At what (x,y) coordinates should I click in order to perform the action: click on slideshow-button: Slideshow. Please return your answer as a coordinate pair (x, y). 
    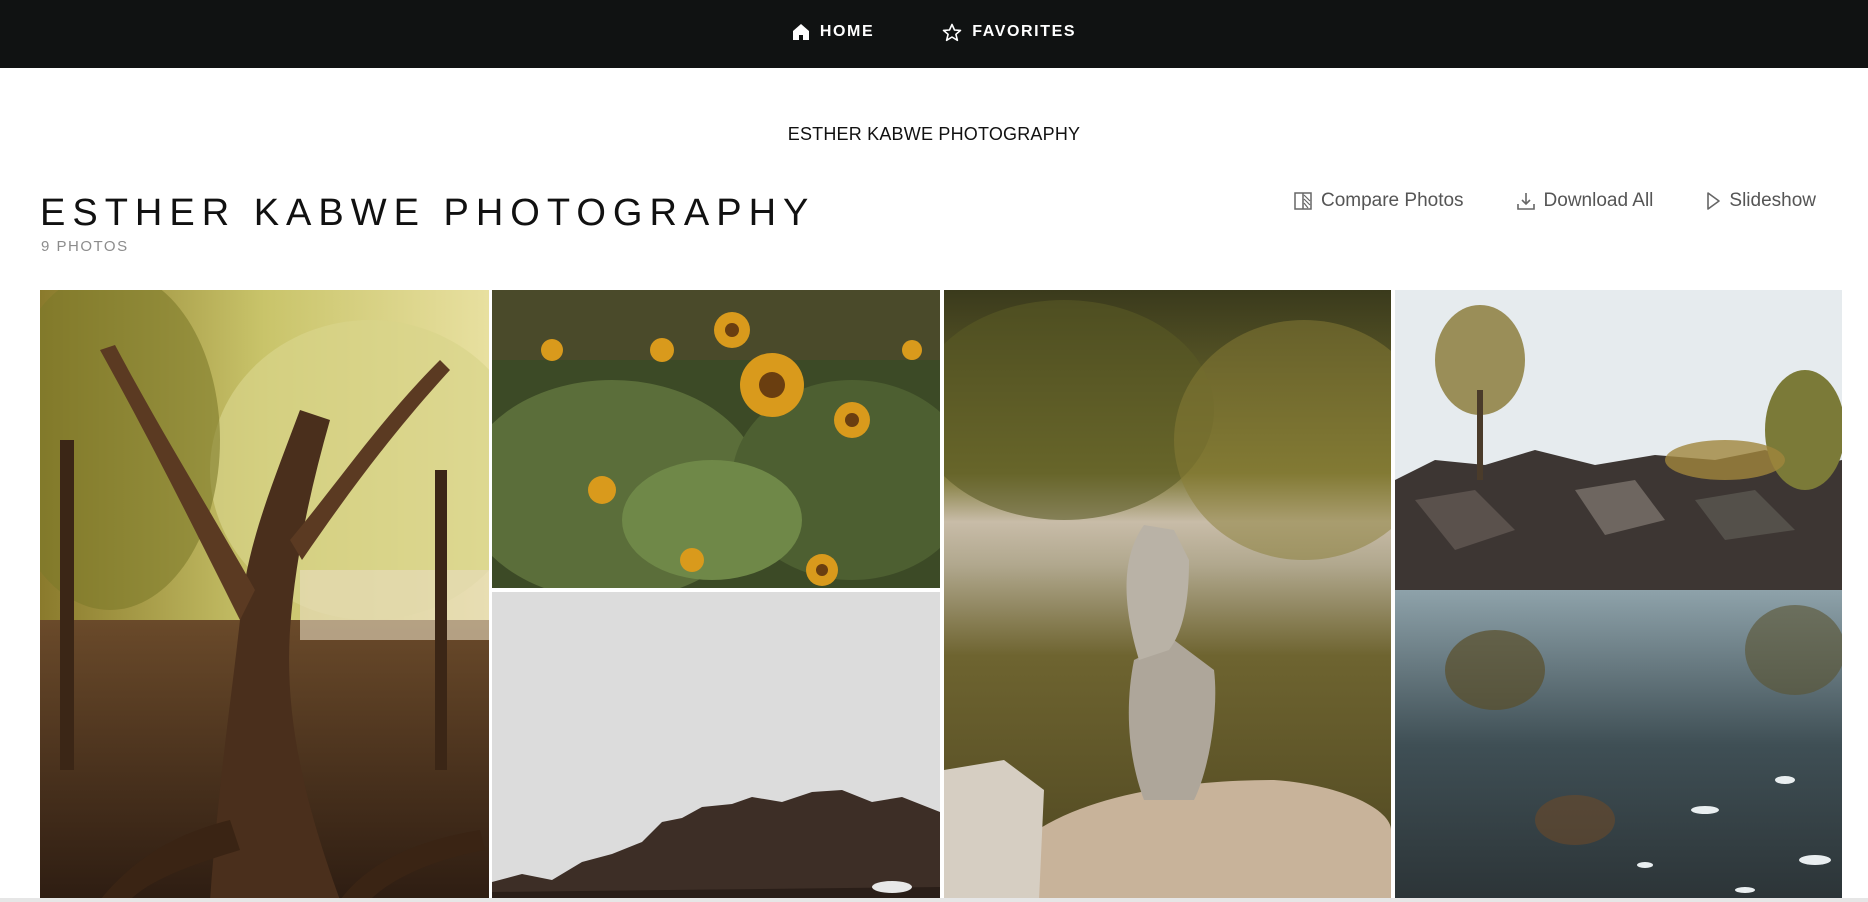
    Looking at the image, I should click on (1760, 201).